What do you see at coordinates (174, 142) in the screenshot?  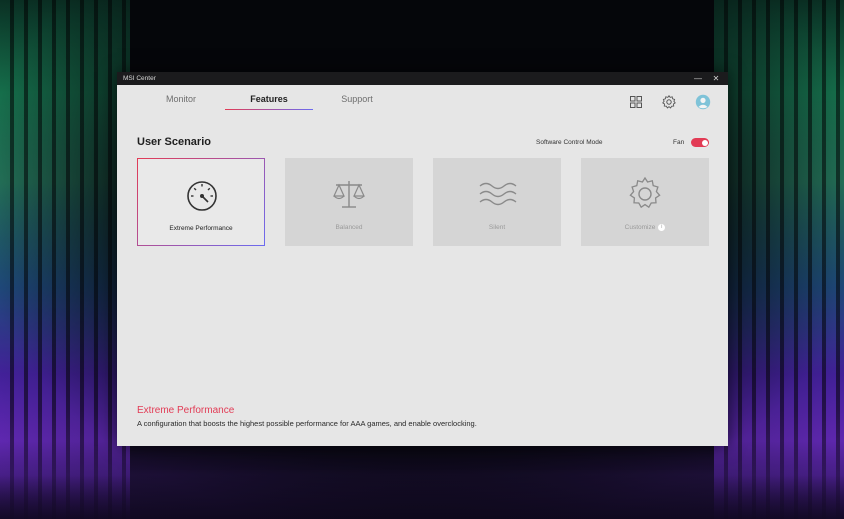 I see `section-title: User Scenario` at bounding box center [174, 142].